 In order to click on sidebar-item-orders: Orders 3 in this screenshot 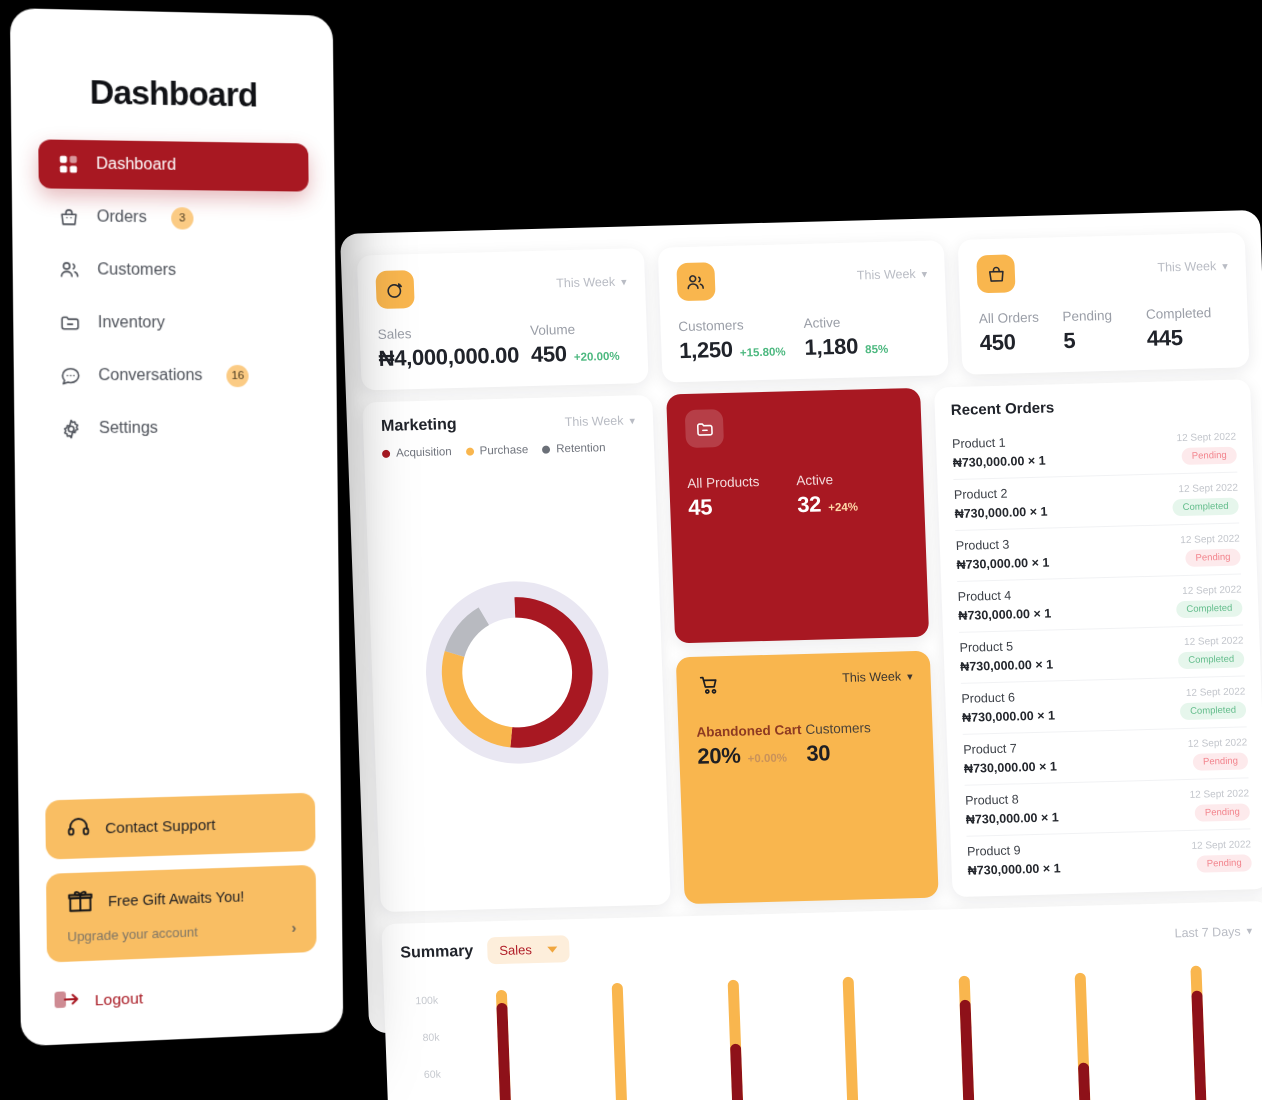, I will do `click(174, 217)`.